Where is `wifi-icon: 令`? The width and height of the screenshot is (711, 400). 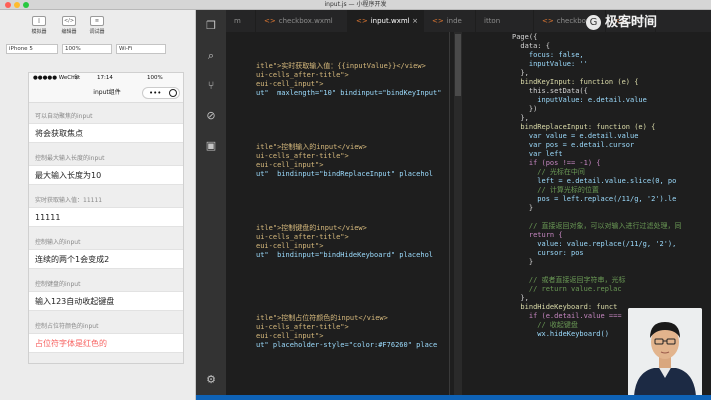 wifi-icon: 令 is located at coordinates (76, 78).